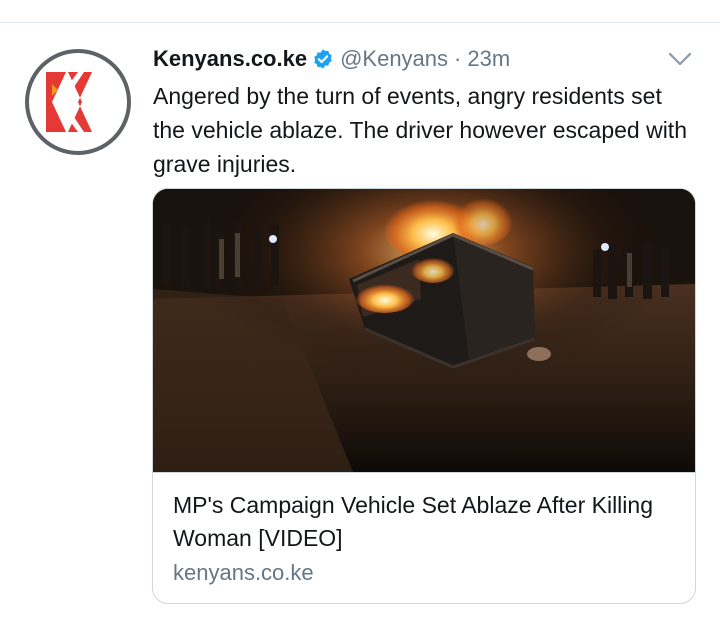  What do you see at coordinates (230, 59) in the screenshot?
I see `display-name: Kenyans.co.ke` at bounding box center [230, 59].